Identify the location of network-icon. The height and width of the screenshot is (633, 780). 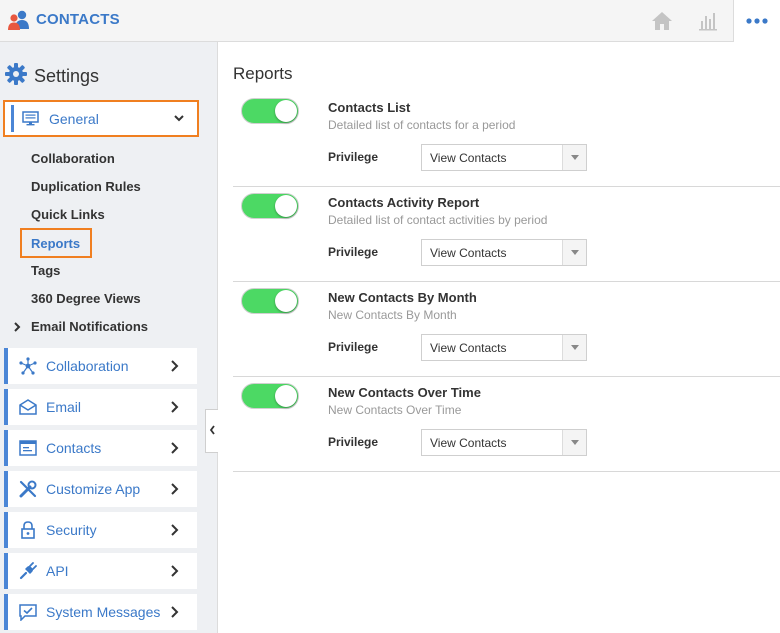
(28, 366).